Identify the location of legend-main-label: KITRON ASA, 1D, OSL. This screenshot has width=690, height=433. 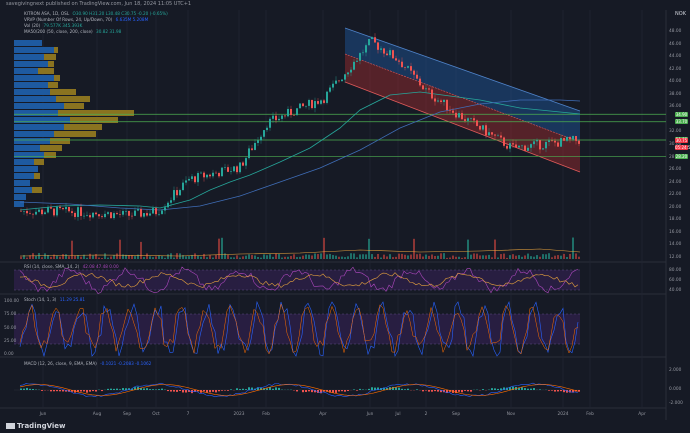
(47, 13).